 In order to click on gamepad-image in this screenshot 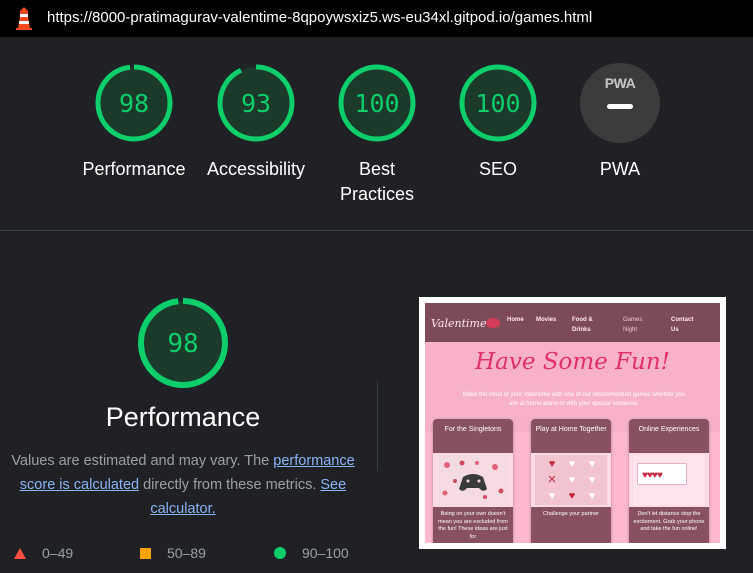, I will do `click(473, 480)`.